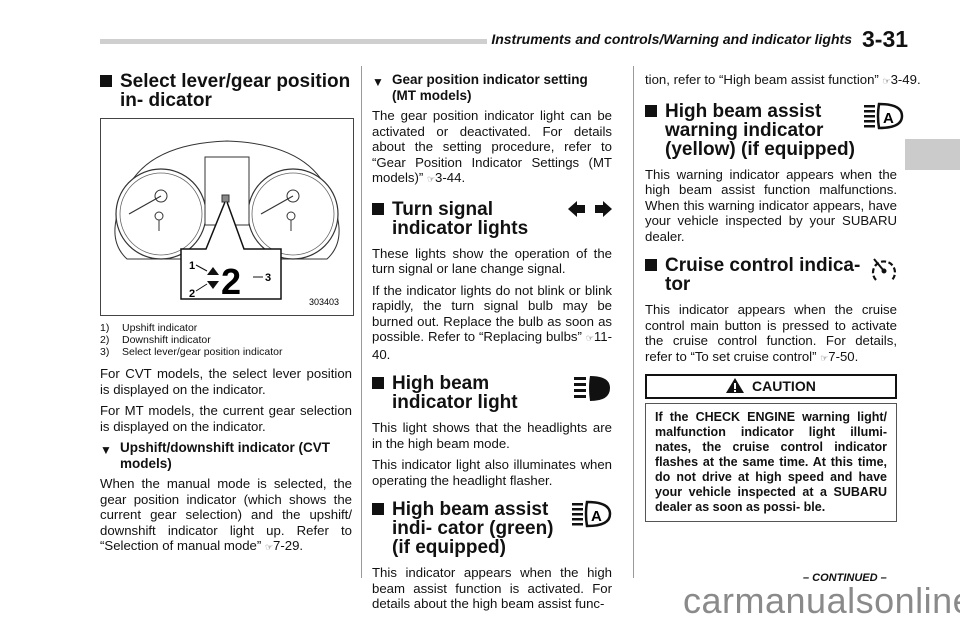 The width and height of the screenshot is (960, 622). What do you see at coordinates (906, 79) in the screenshot?
I see `page-ref: 3-49.` at bounding box center [906, 79].